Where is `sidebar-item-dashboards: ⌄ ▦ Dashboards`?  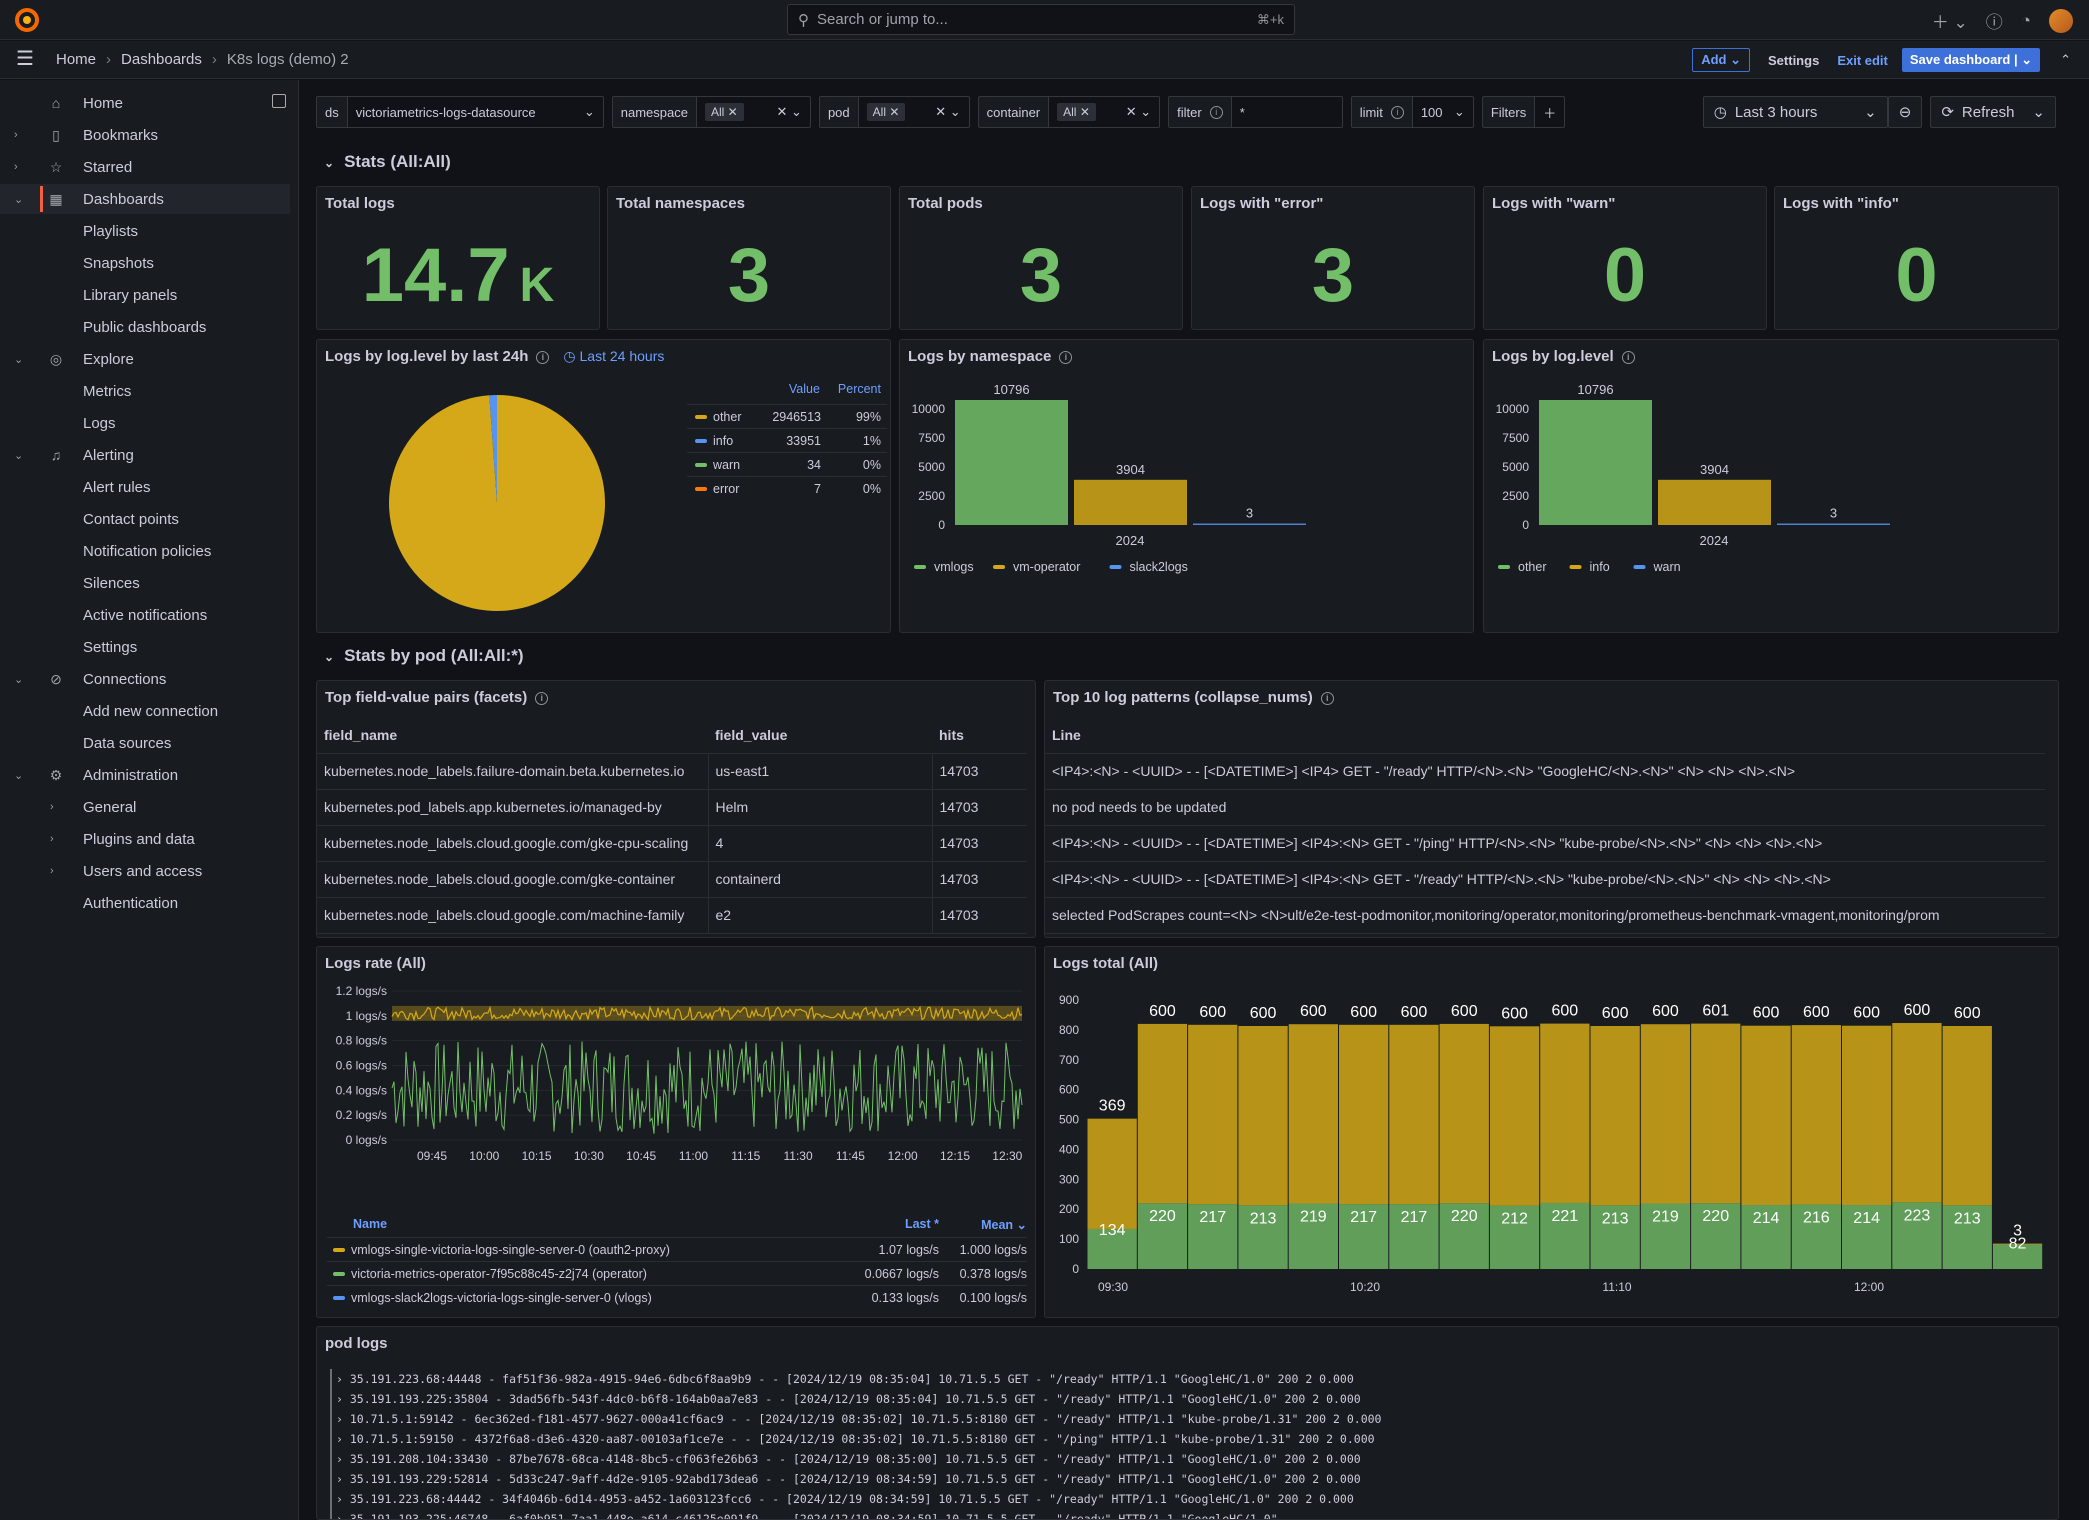 sidebar-item-dashboards: ⌄ ▦ Dashboards is located at coordinates (145, 199).